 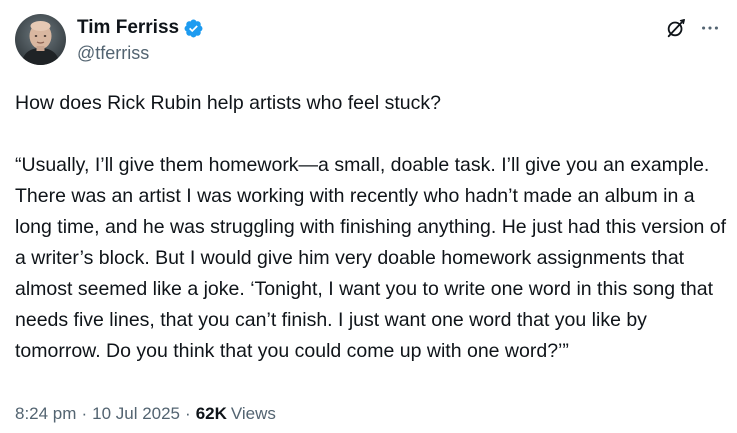 I want to click on name-row: Tim Ferriss, so click(x=140, y=28).